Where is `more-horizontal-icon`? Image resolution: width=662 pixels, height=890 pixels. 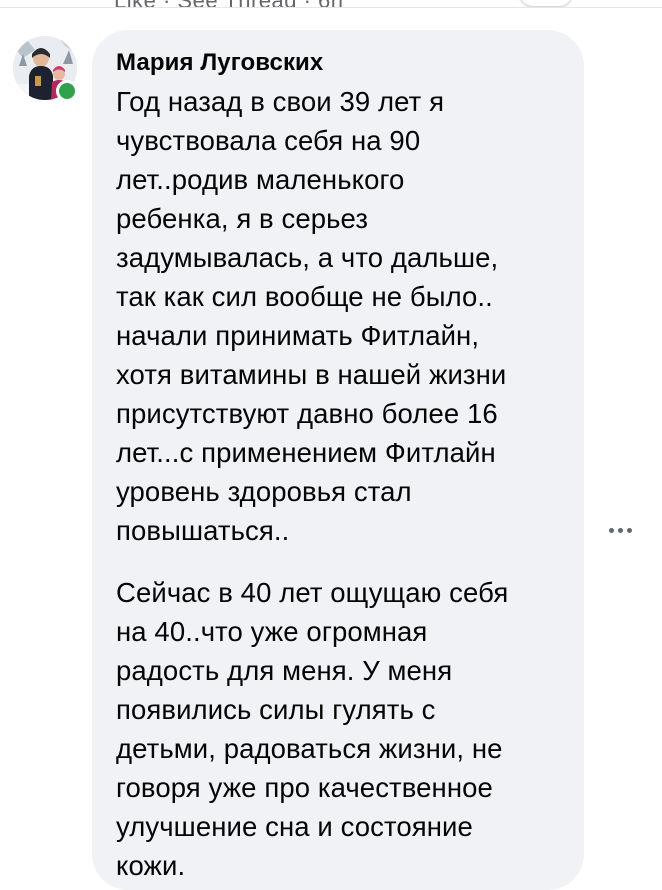
more-horizontal-icon is located at coordinates (620, 530).